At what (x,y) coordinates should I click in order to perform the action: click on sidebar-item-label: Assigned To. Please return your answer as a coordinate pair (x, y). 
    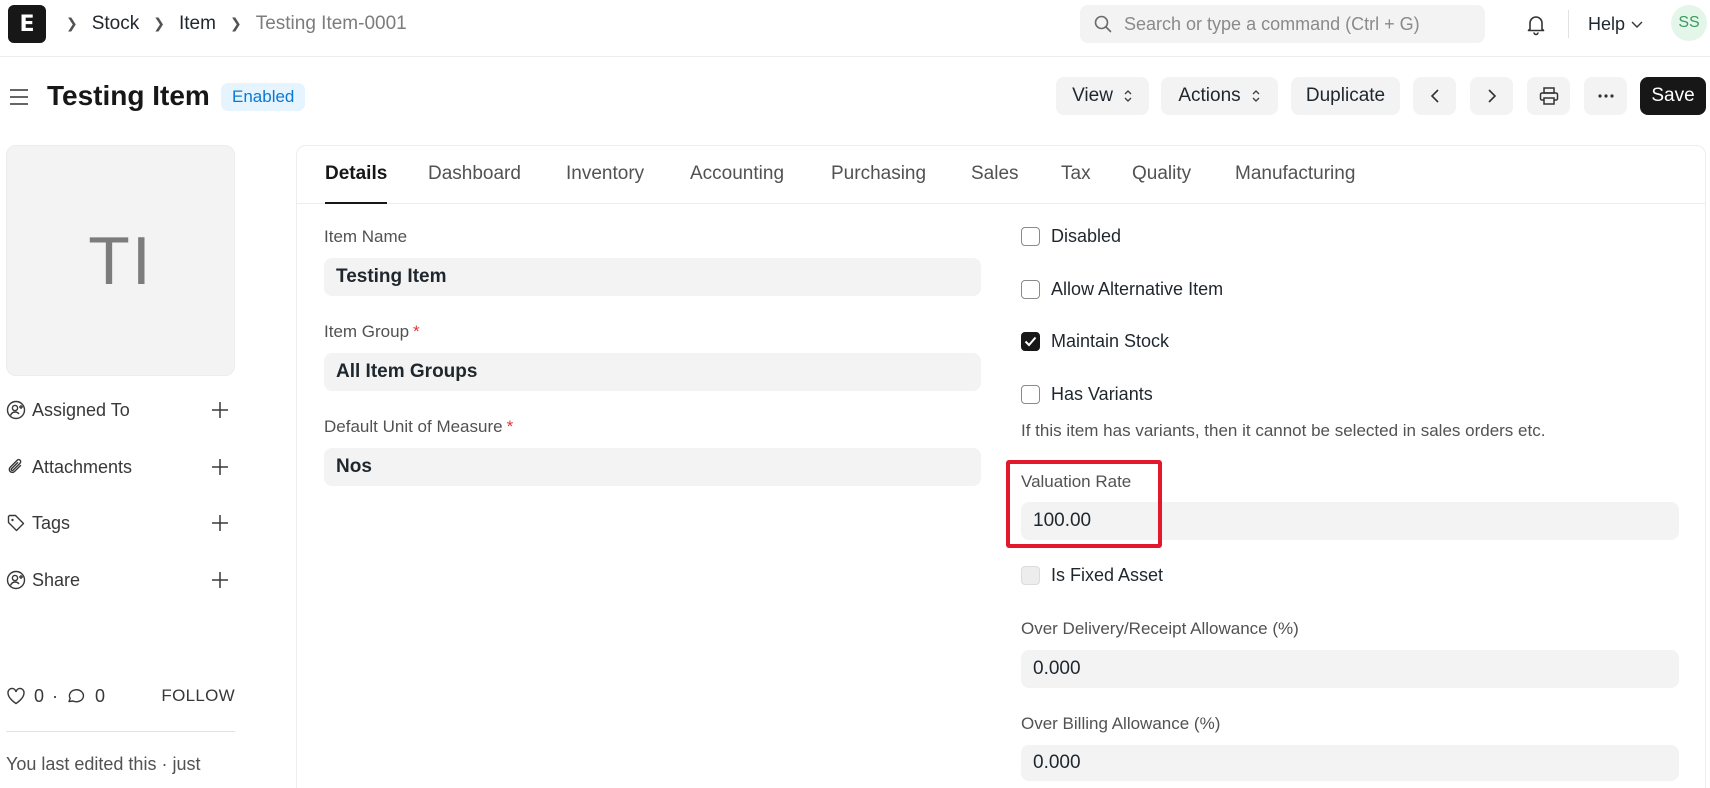
    Looking at the image, I should click on (81, 409).